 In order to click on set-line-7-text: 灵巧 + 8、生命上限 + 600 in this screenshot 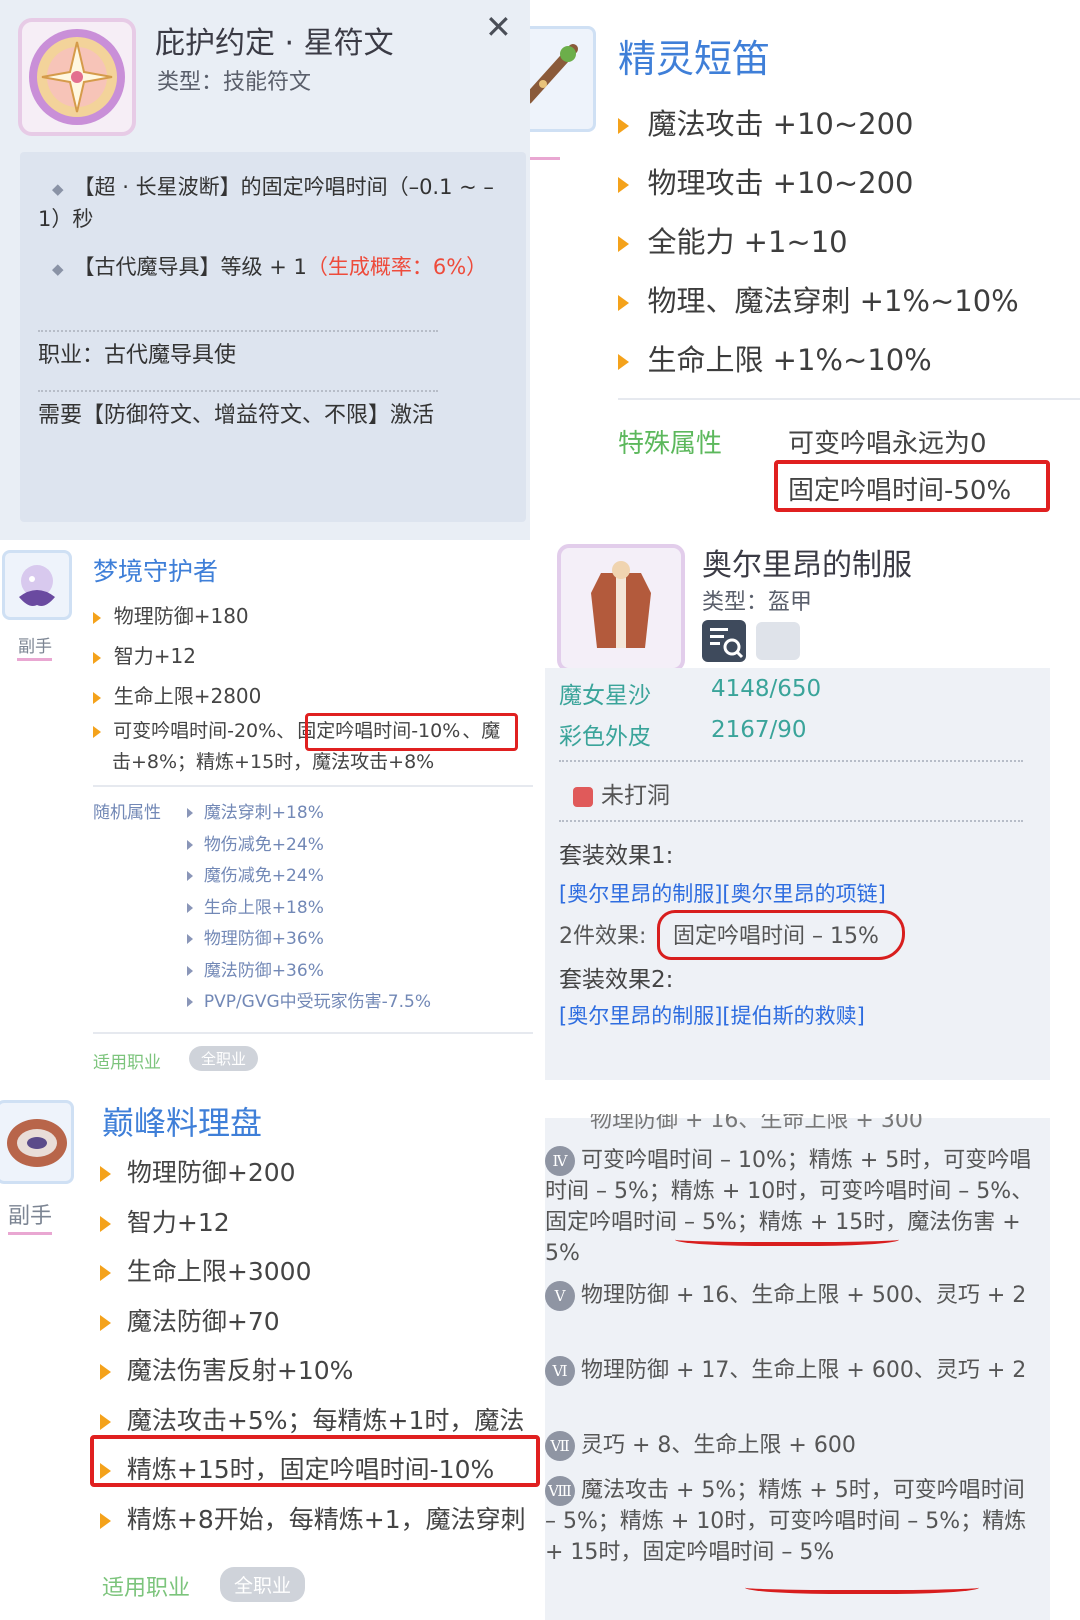, I will do `click(718, 1445)`.